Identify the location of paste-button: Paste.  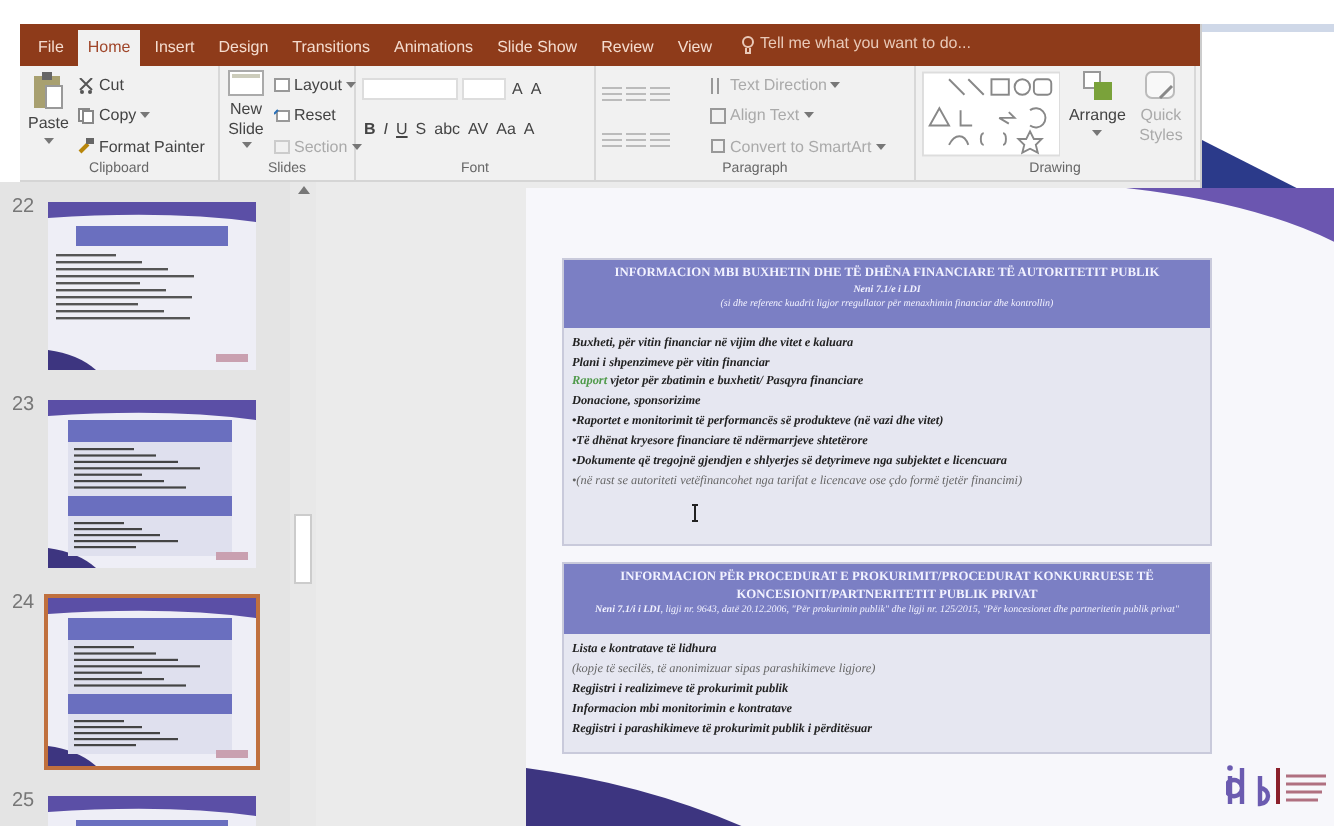
(48, 116).